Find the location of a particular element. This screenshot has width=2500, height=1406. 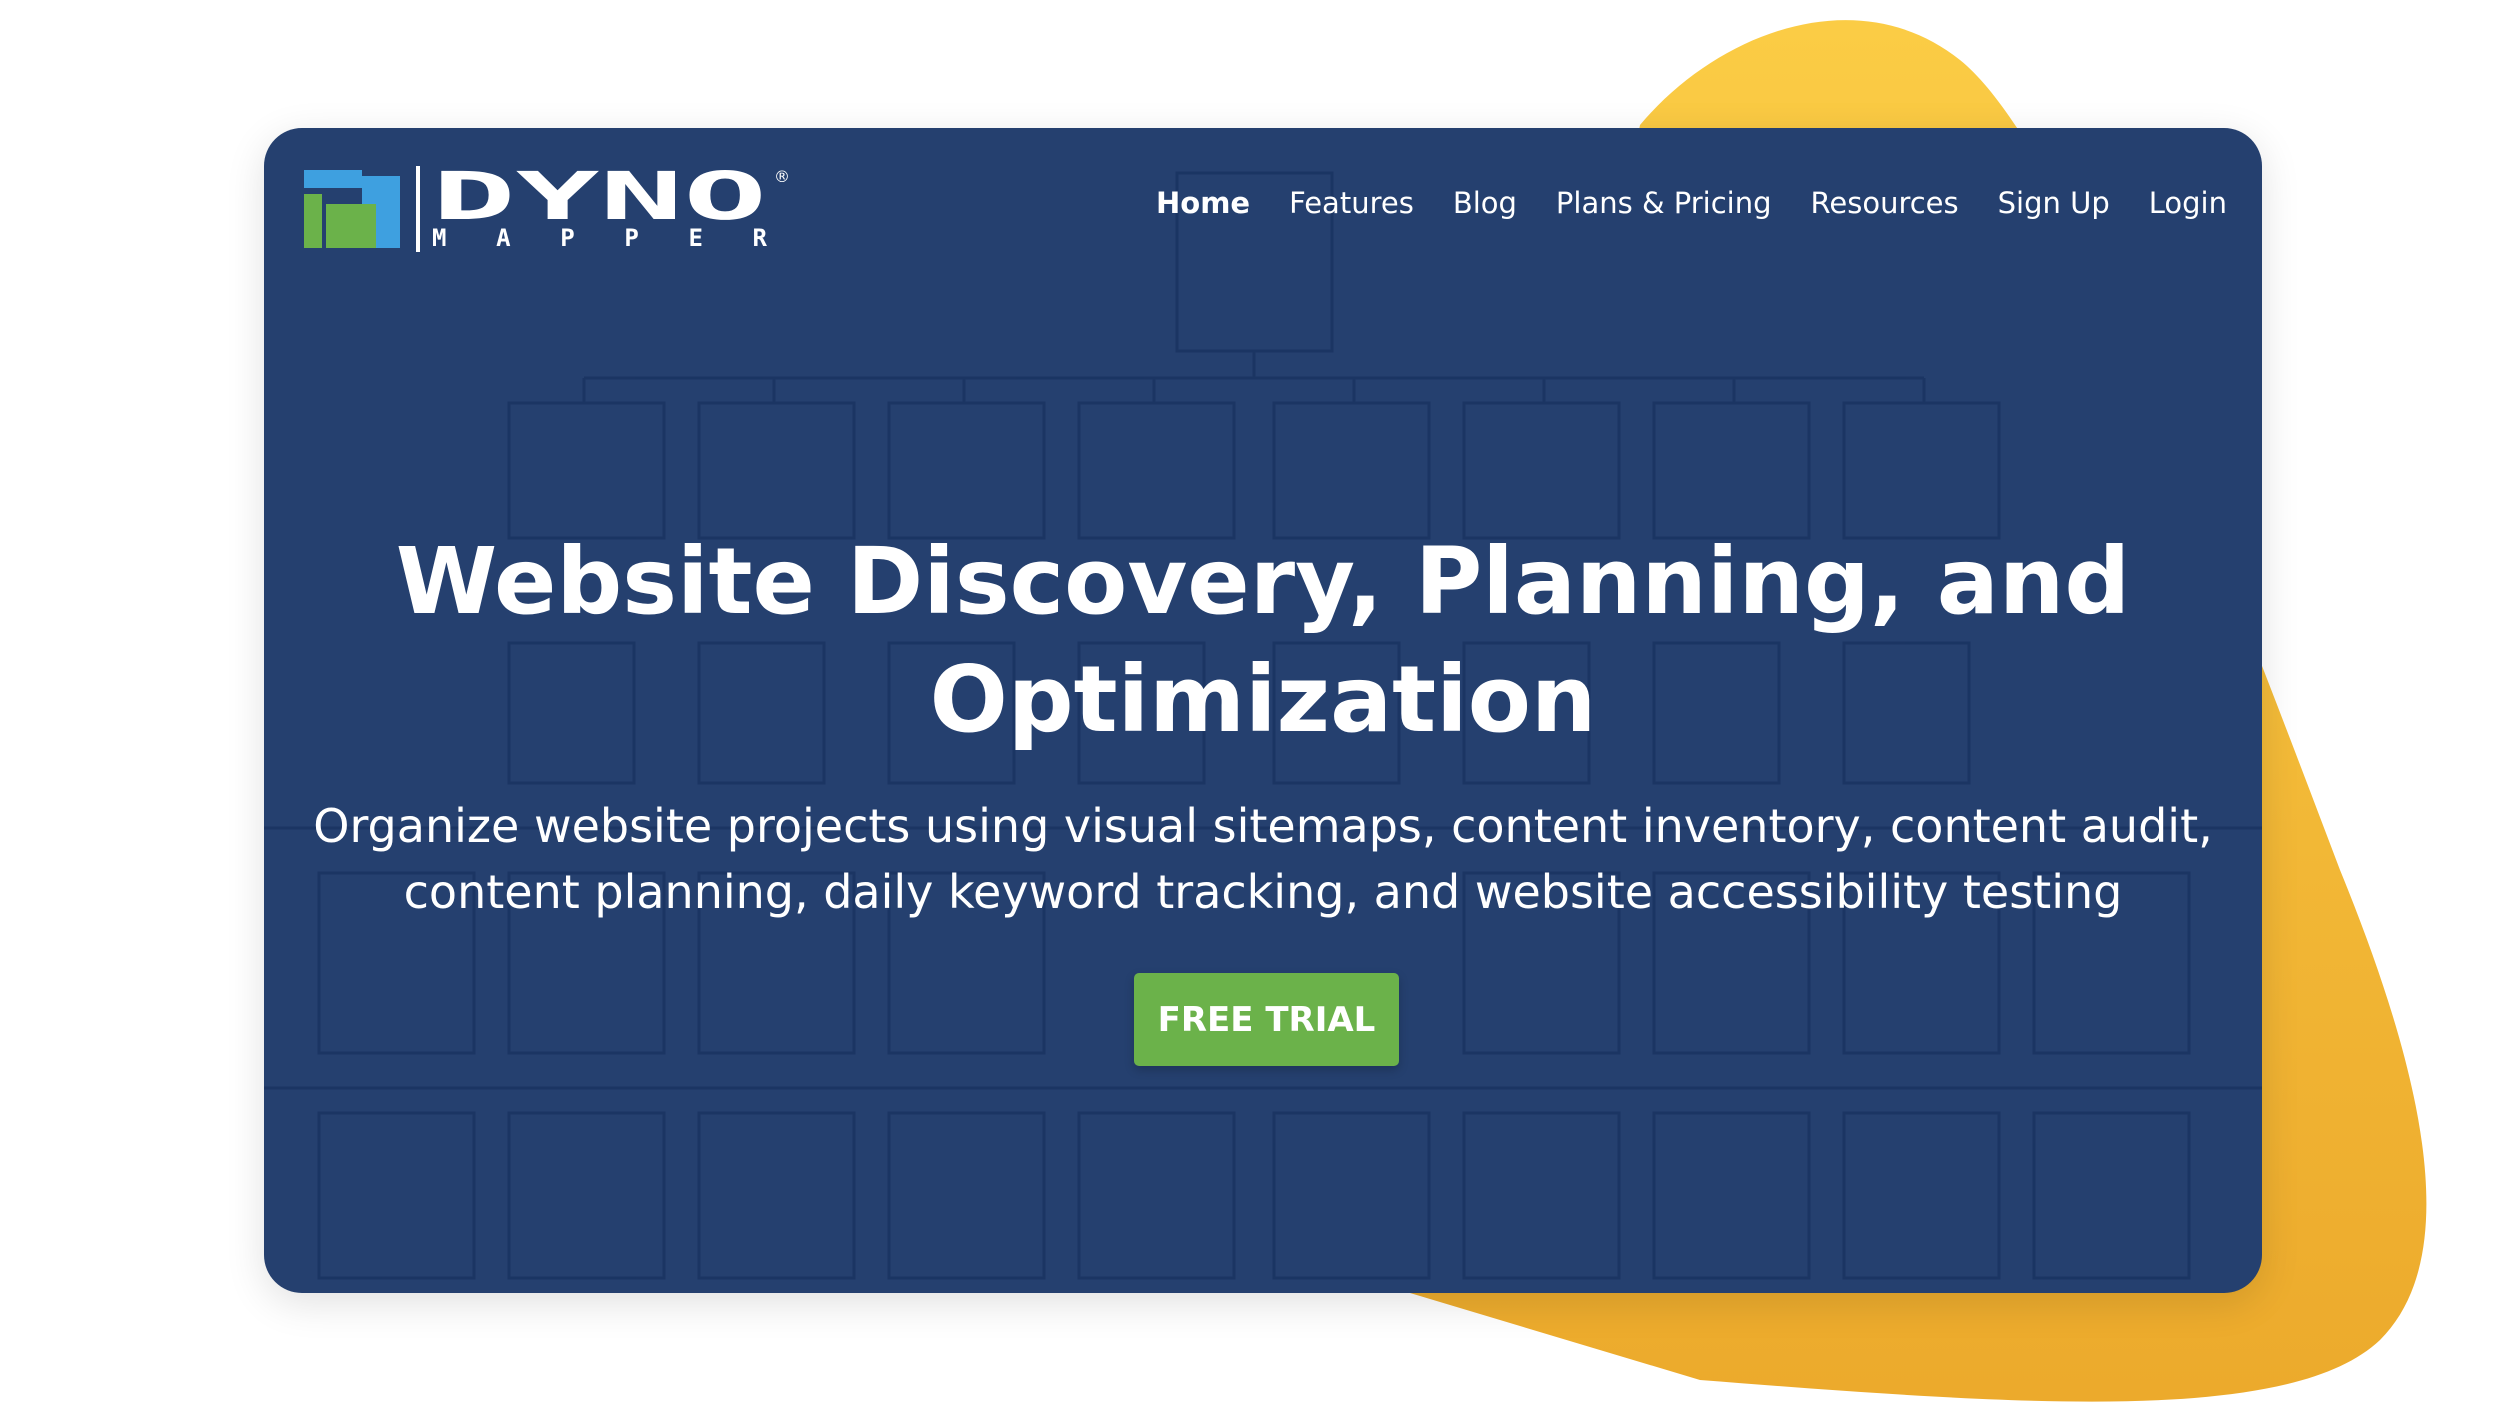

nav-login: Login is located at coordinates (2188, 203).